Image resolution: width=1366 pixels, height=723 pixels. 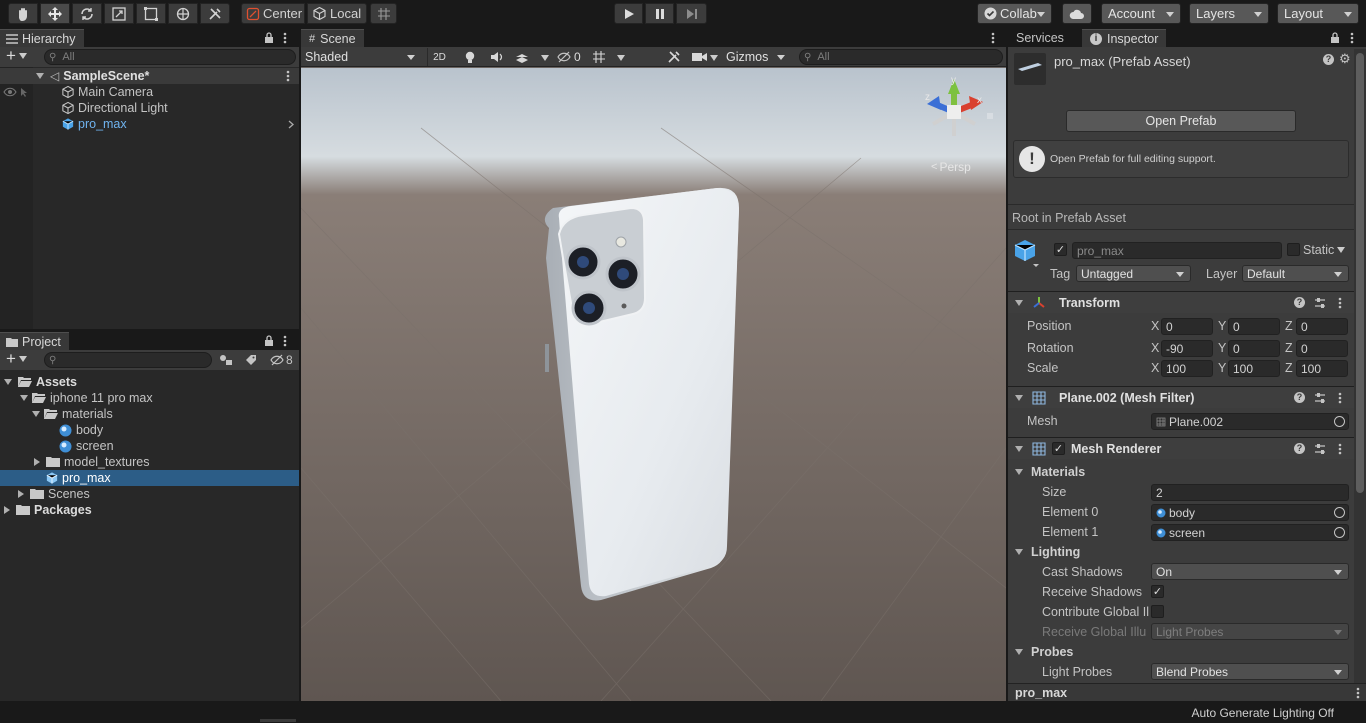 I want to click on active-checkbox: ✓, so click(x=1060, y=249).